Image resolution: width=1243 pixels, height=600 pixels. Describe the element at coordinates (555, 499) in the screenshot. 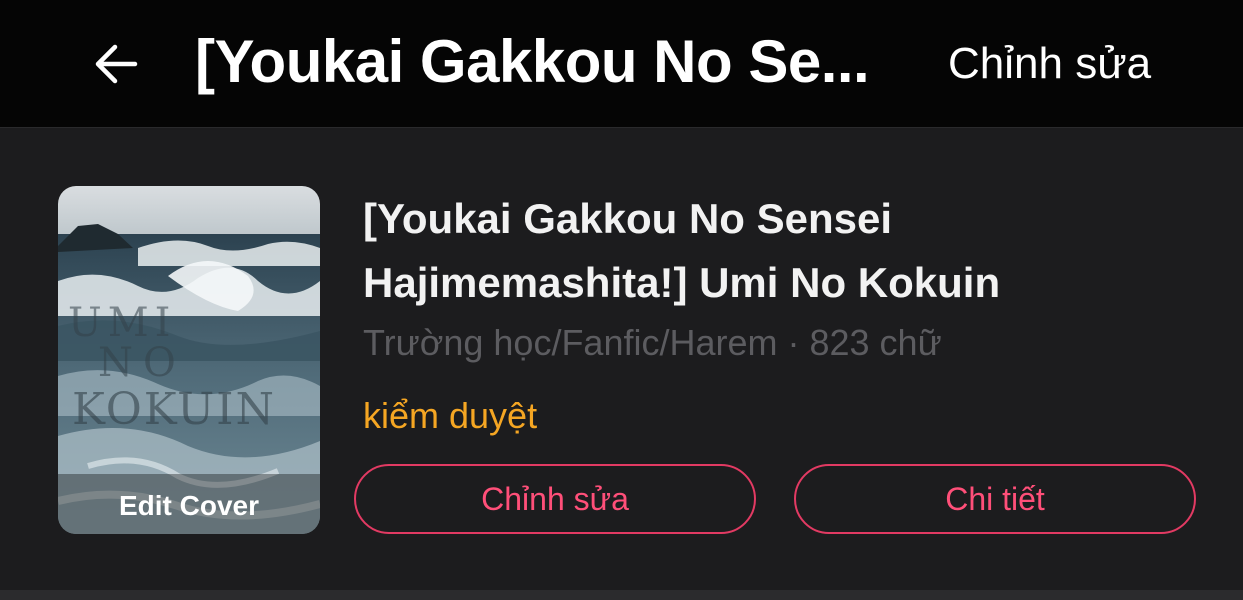

I see `edit-story-button: Chỉnh sửa` at that location.